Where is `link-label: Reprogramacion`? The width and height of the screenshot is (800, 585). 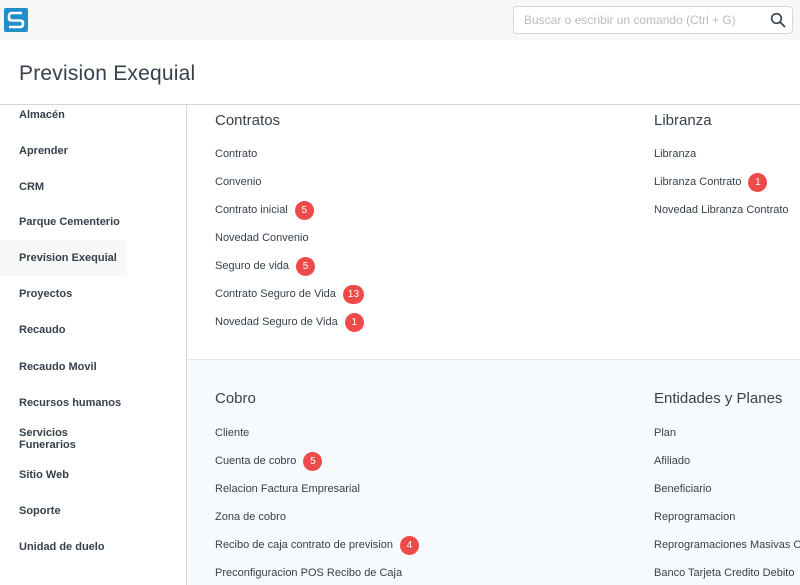
link-label: Reprogramacion is located at coordinates (695, 517).